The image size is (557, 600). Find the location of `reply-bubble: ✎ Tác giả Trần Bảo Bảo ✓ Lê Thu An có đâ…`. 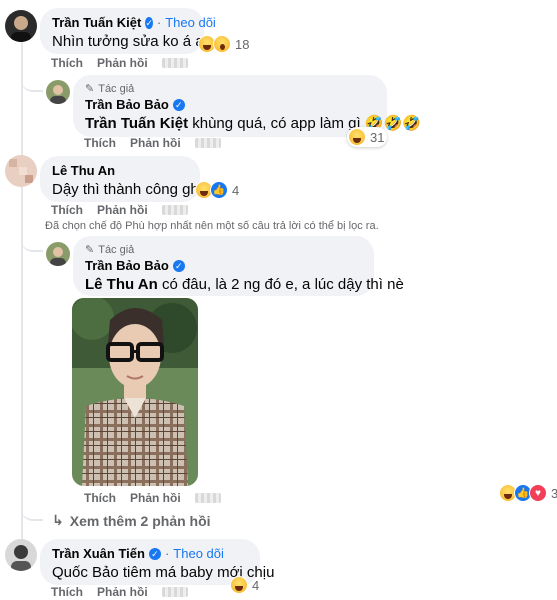

reply-bubble: ✎ Tác giả Trần Bảo Bảo ✓ Lê Thu An có đâ… is located at coordinates (238, 266).